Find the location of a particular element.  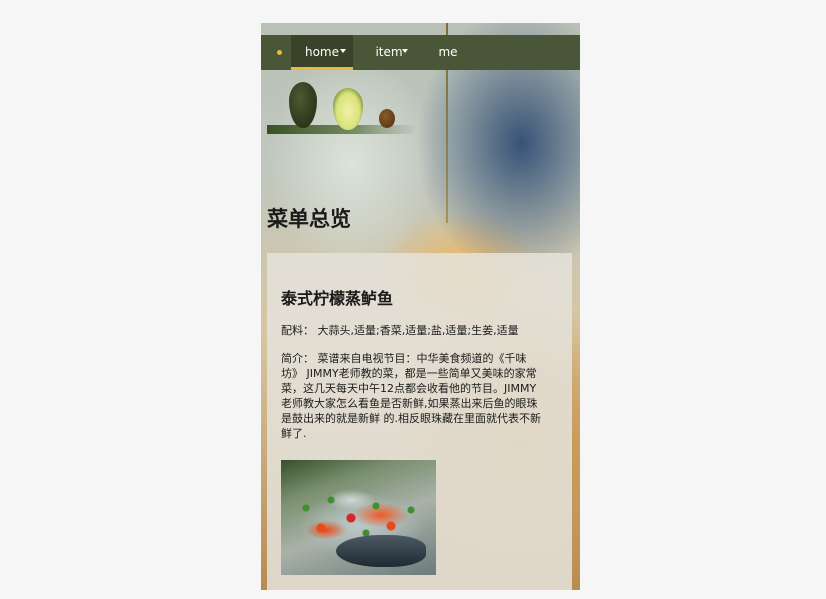

avocado-banner-image is located at coordinates (342, 108).